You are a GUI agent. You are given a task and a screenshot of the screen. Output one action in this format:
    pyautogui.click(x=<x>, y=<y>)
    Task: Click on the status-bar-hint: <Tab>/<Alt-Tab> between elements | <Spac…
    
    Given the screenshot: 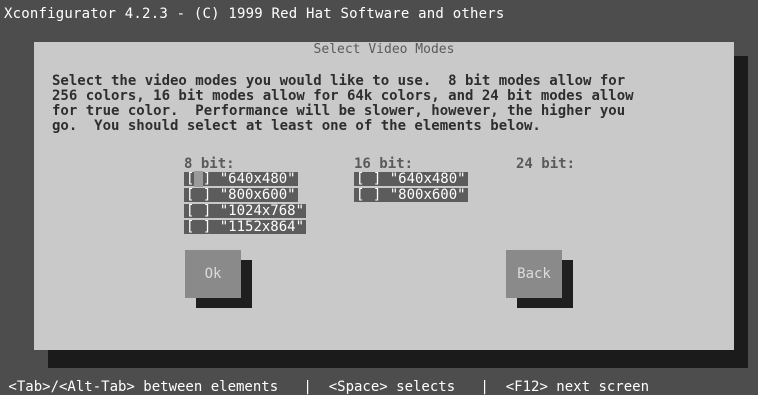 What is the action you would take?
    pyautogui.click(x=325, y=387)
    